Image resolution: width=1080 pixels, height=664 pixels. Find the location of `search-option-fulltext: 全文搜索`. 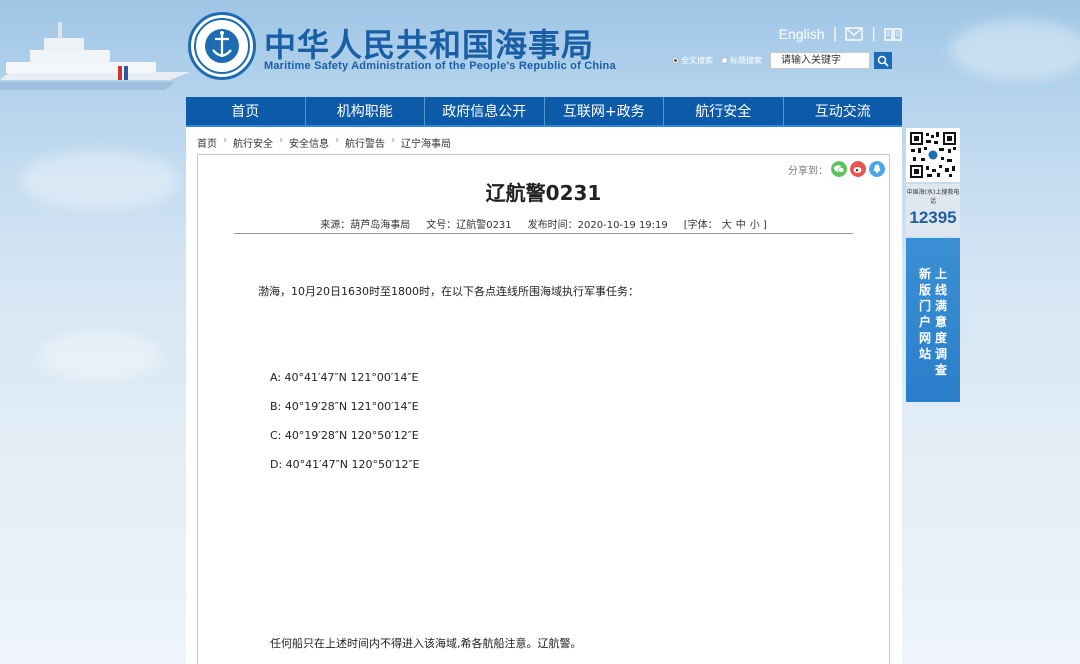

search-option-fulltext: 全文搜索 is located at coordinates (692, 60).